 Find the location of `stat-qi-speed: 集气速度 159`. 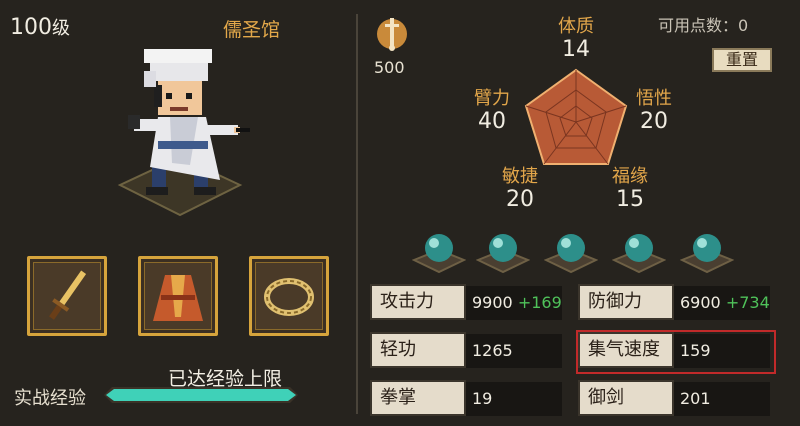

stat-qi-speed: 集气速度 159 is located at coordinates (676, 352).